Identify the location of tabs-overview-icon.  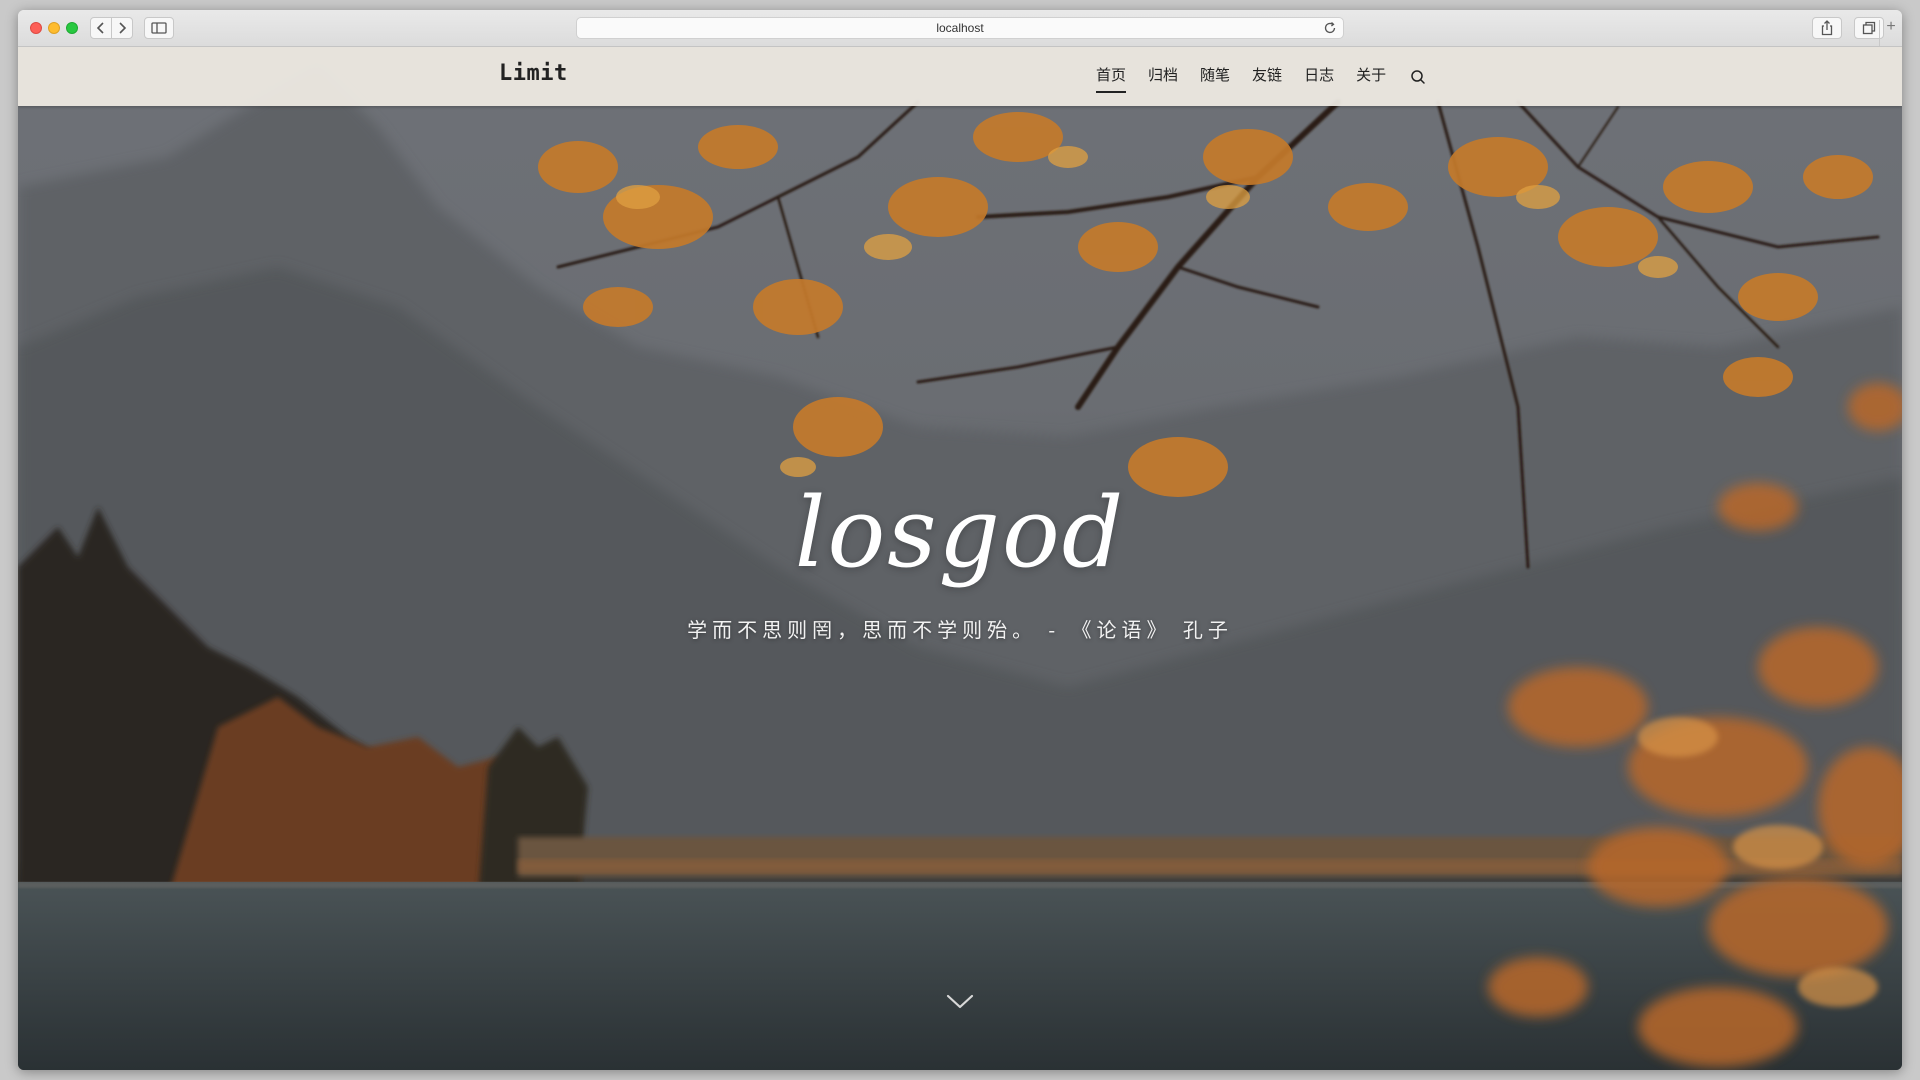
(1869, 28).